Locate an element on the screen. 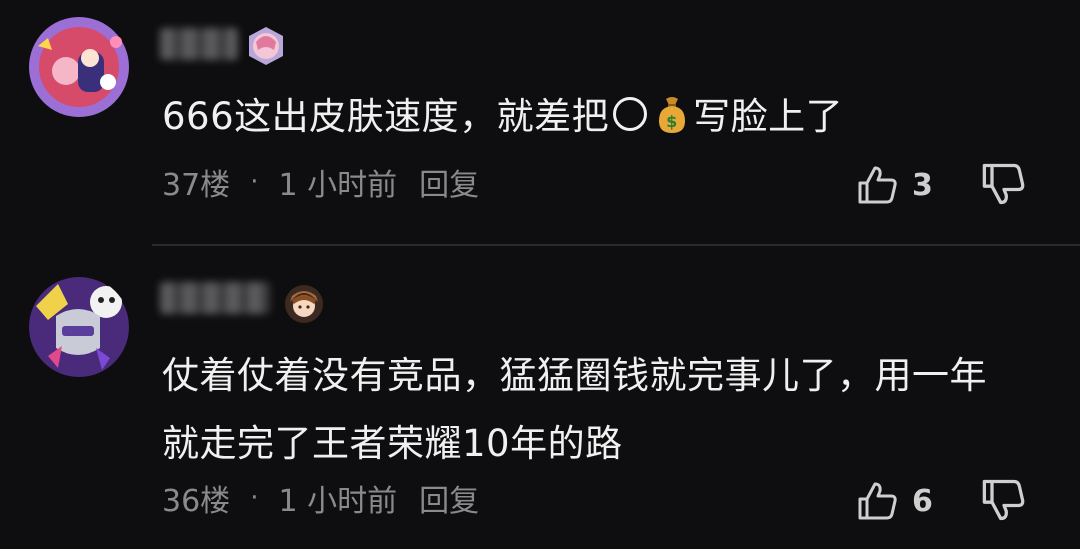 The width and height of the screenshot is (1080, 549). comment-meta: 36楼 · 1 小时前 回复 is located at coordinates (320, 498).